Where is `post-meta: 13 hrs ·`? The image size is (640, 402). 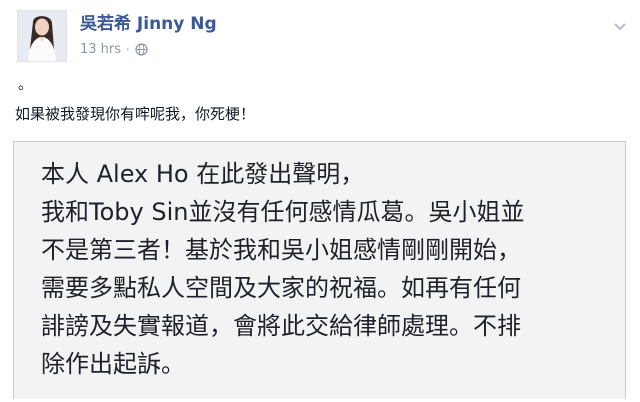
post-meta: 13 hrs · is located at coordinates (114, 49).